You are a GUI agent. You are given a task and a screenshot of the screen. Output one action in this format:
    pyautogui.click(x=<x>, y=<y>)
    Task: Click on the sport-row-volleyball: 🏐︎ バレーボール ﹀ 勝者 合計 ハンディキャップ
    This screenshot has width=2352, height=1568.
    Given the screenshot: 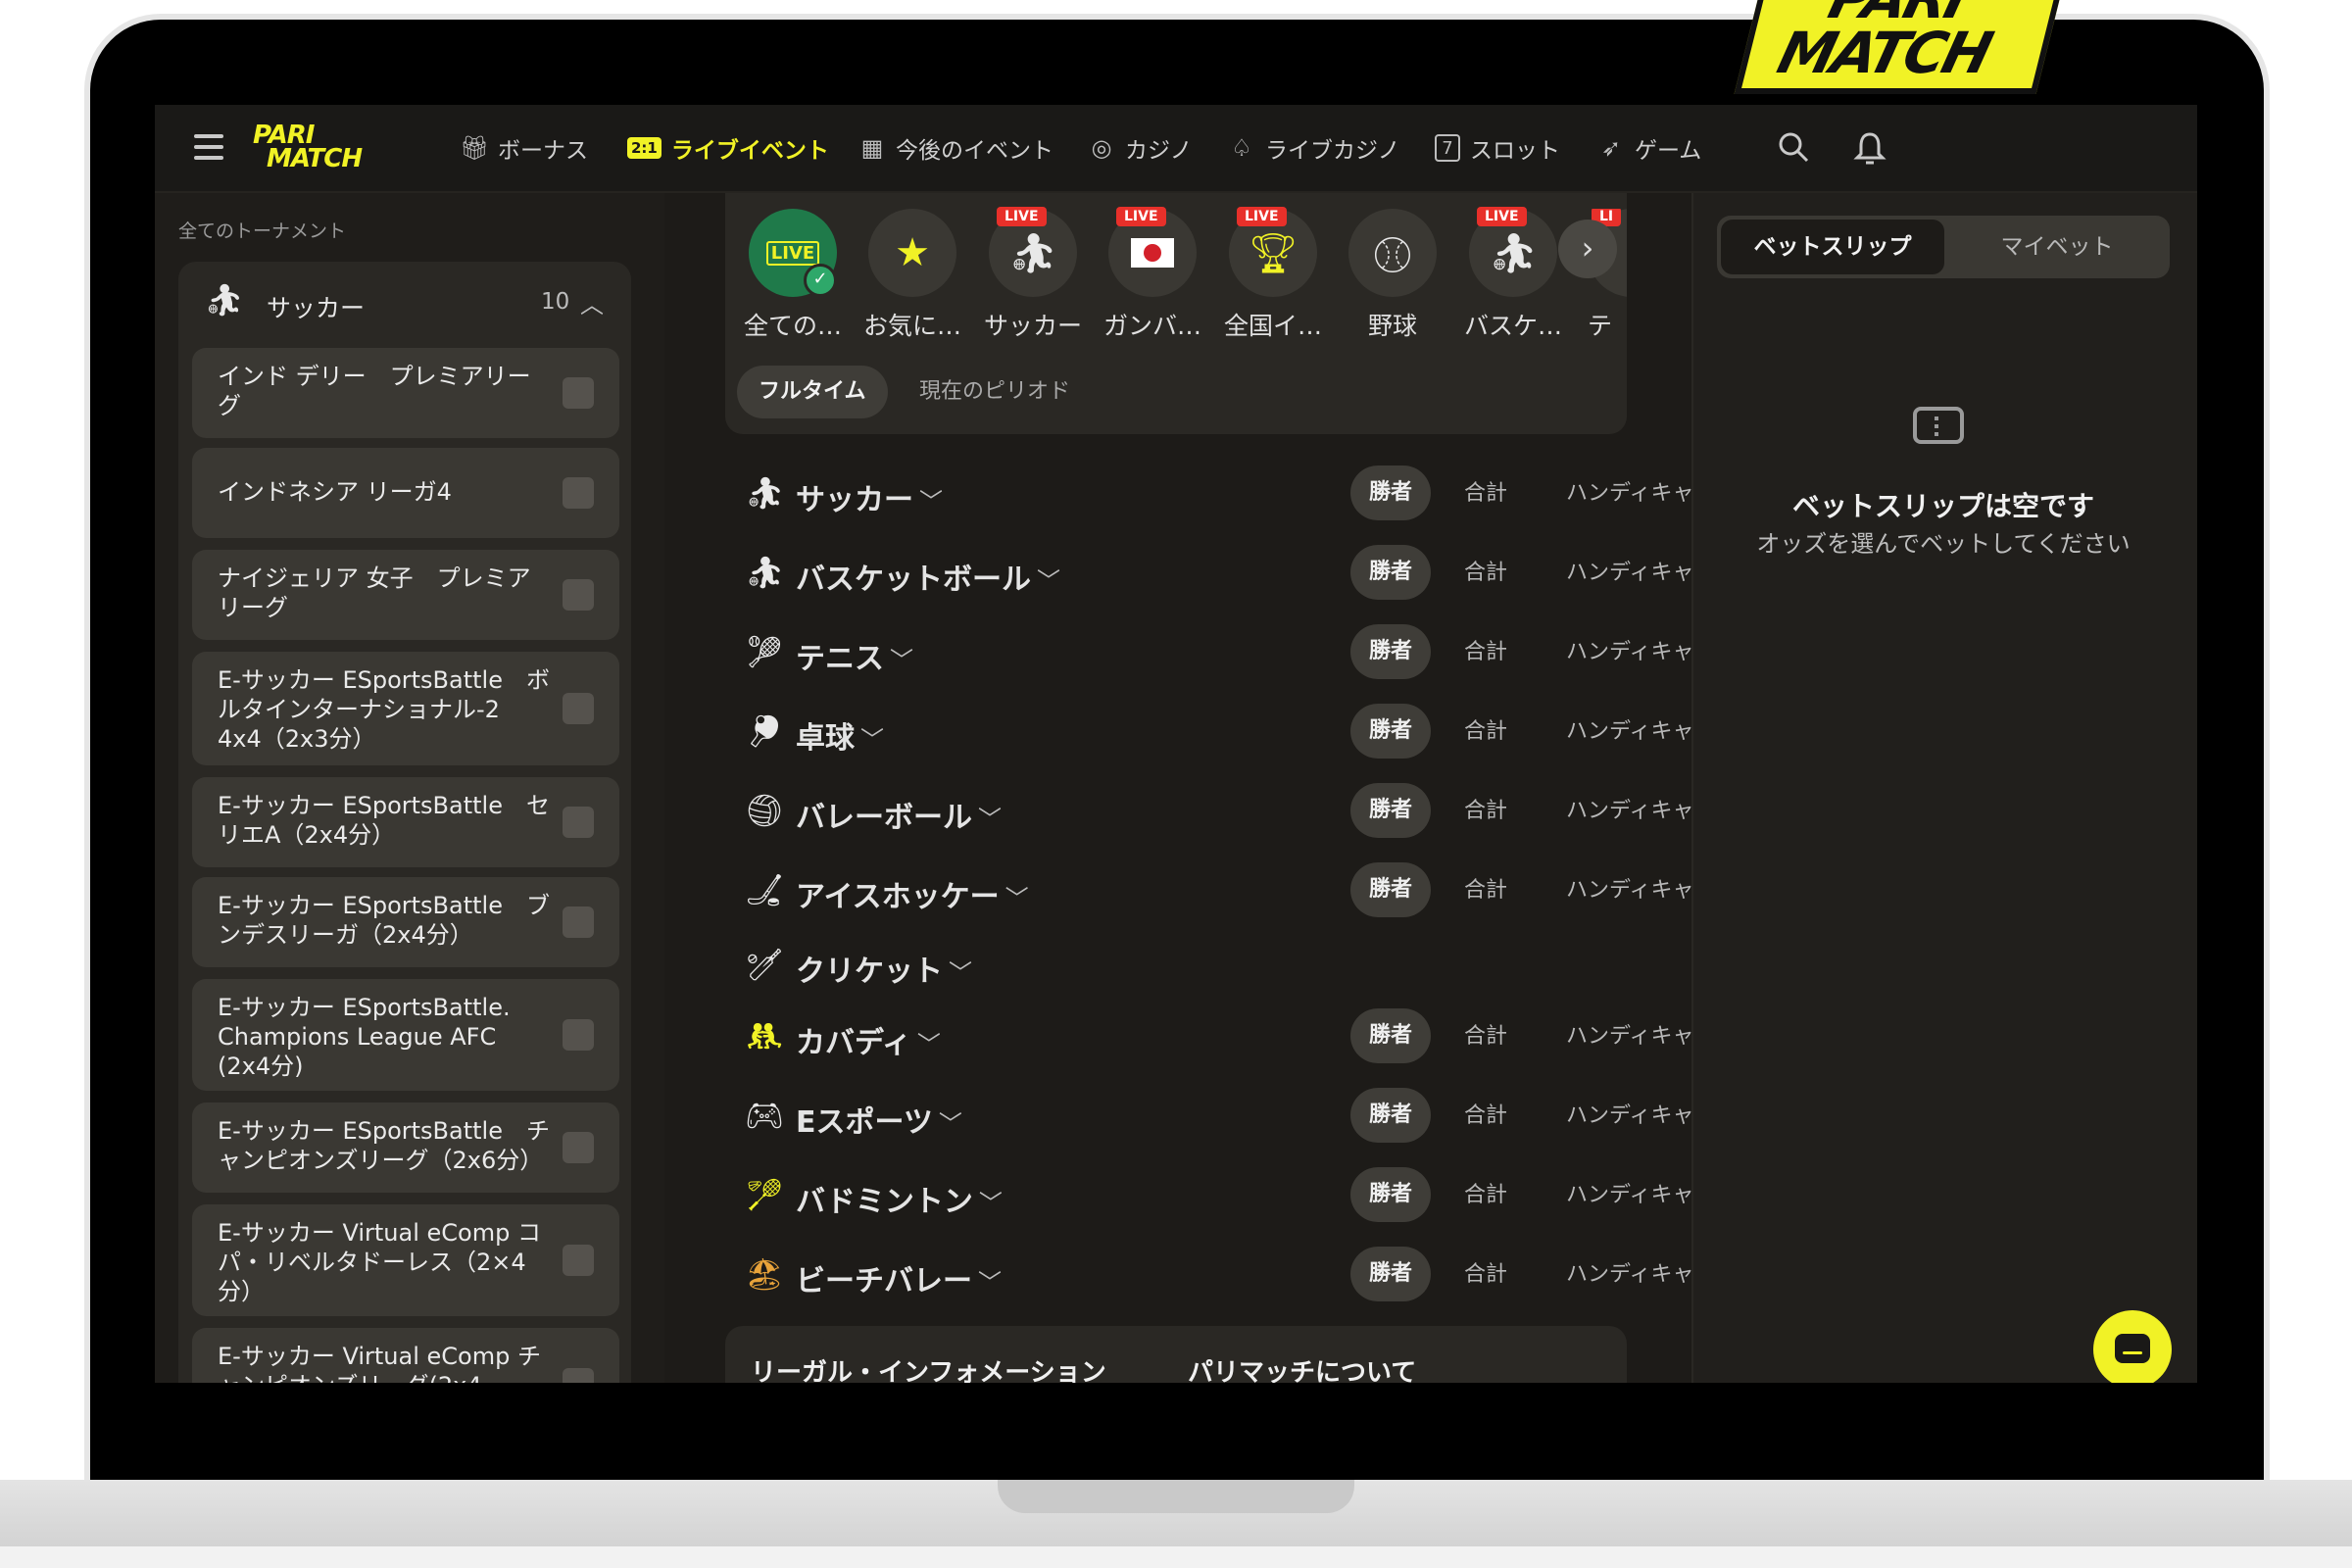 What is the action you would take?
    pyautogui.click(x=1240, y=818)
    